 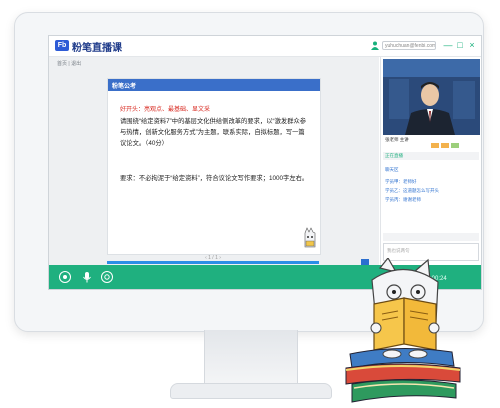 What do you see at coordinates (69, 63) in the screenshot?
I see `breadcrumb: 首页 | 退出` at bounding box center [69, 63].